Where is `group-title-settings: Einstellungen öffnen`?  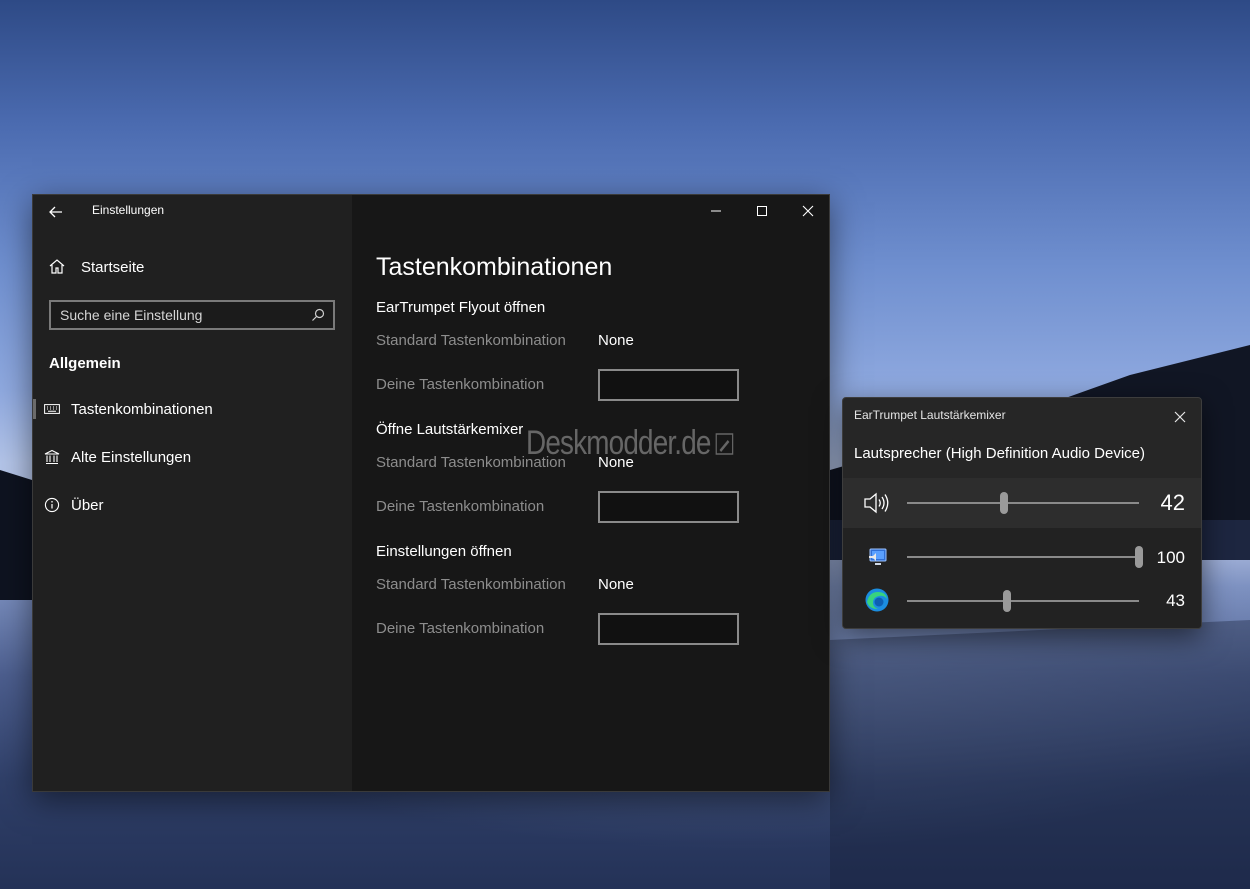
group-title-settings: Einstellungen öffnen is located at coordinates (444, 551).